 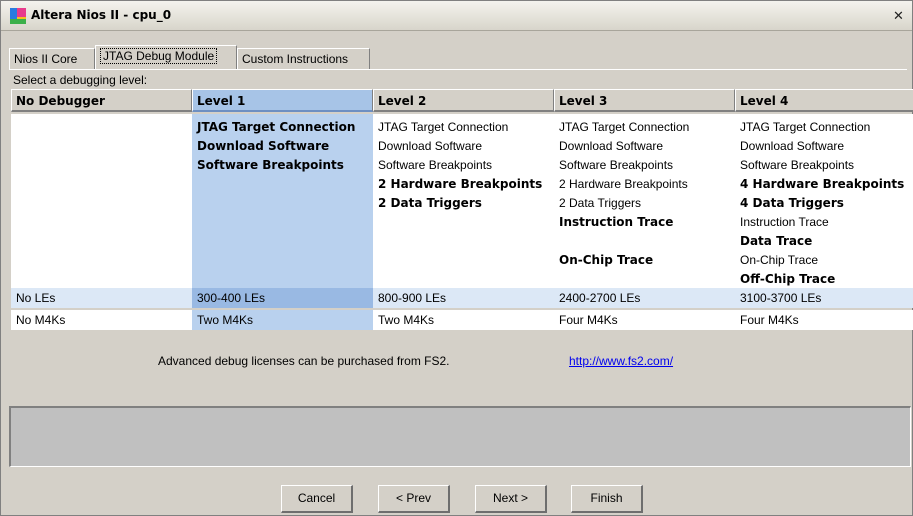 What do you see at coordinates (317, 499) in the screenshot?
I see `cancel-button: Cancel` at bounding box center [317, 499].